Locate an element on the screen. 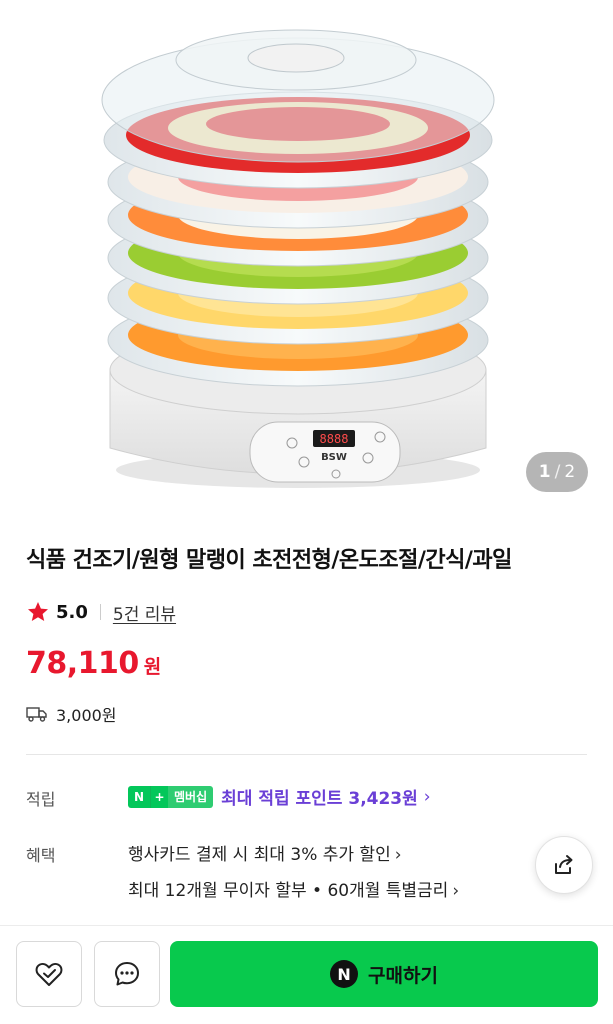 The height and width of the screenshot is (1024, 613). truck-icon is located at coordinates (36, 714).